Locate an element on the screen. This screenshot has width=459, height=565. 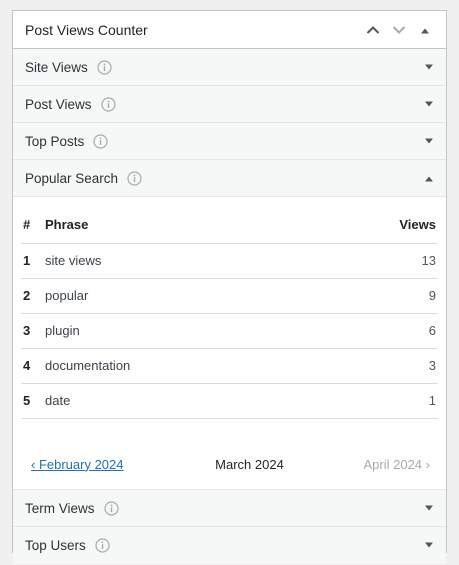
table-header-row: # Phrase Views is located at coordinates (229, 225).